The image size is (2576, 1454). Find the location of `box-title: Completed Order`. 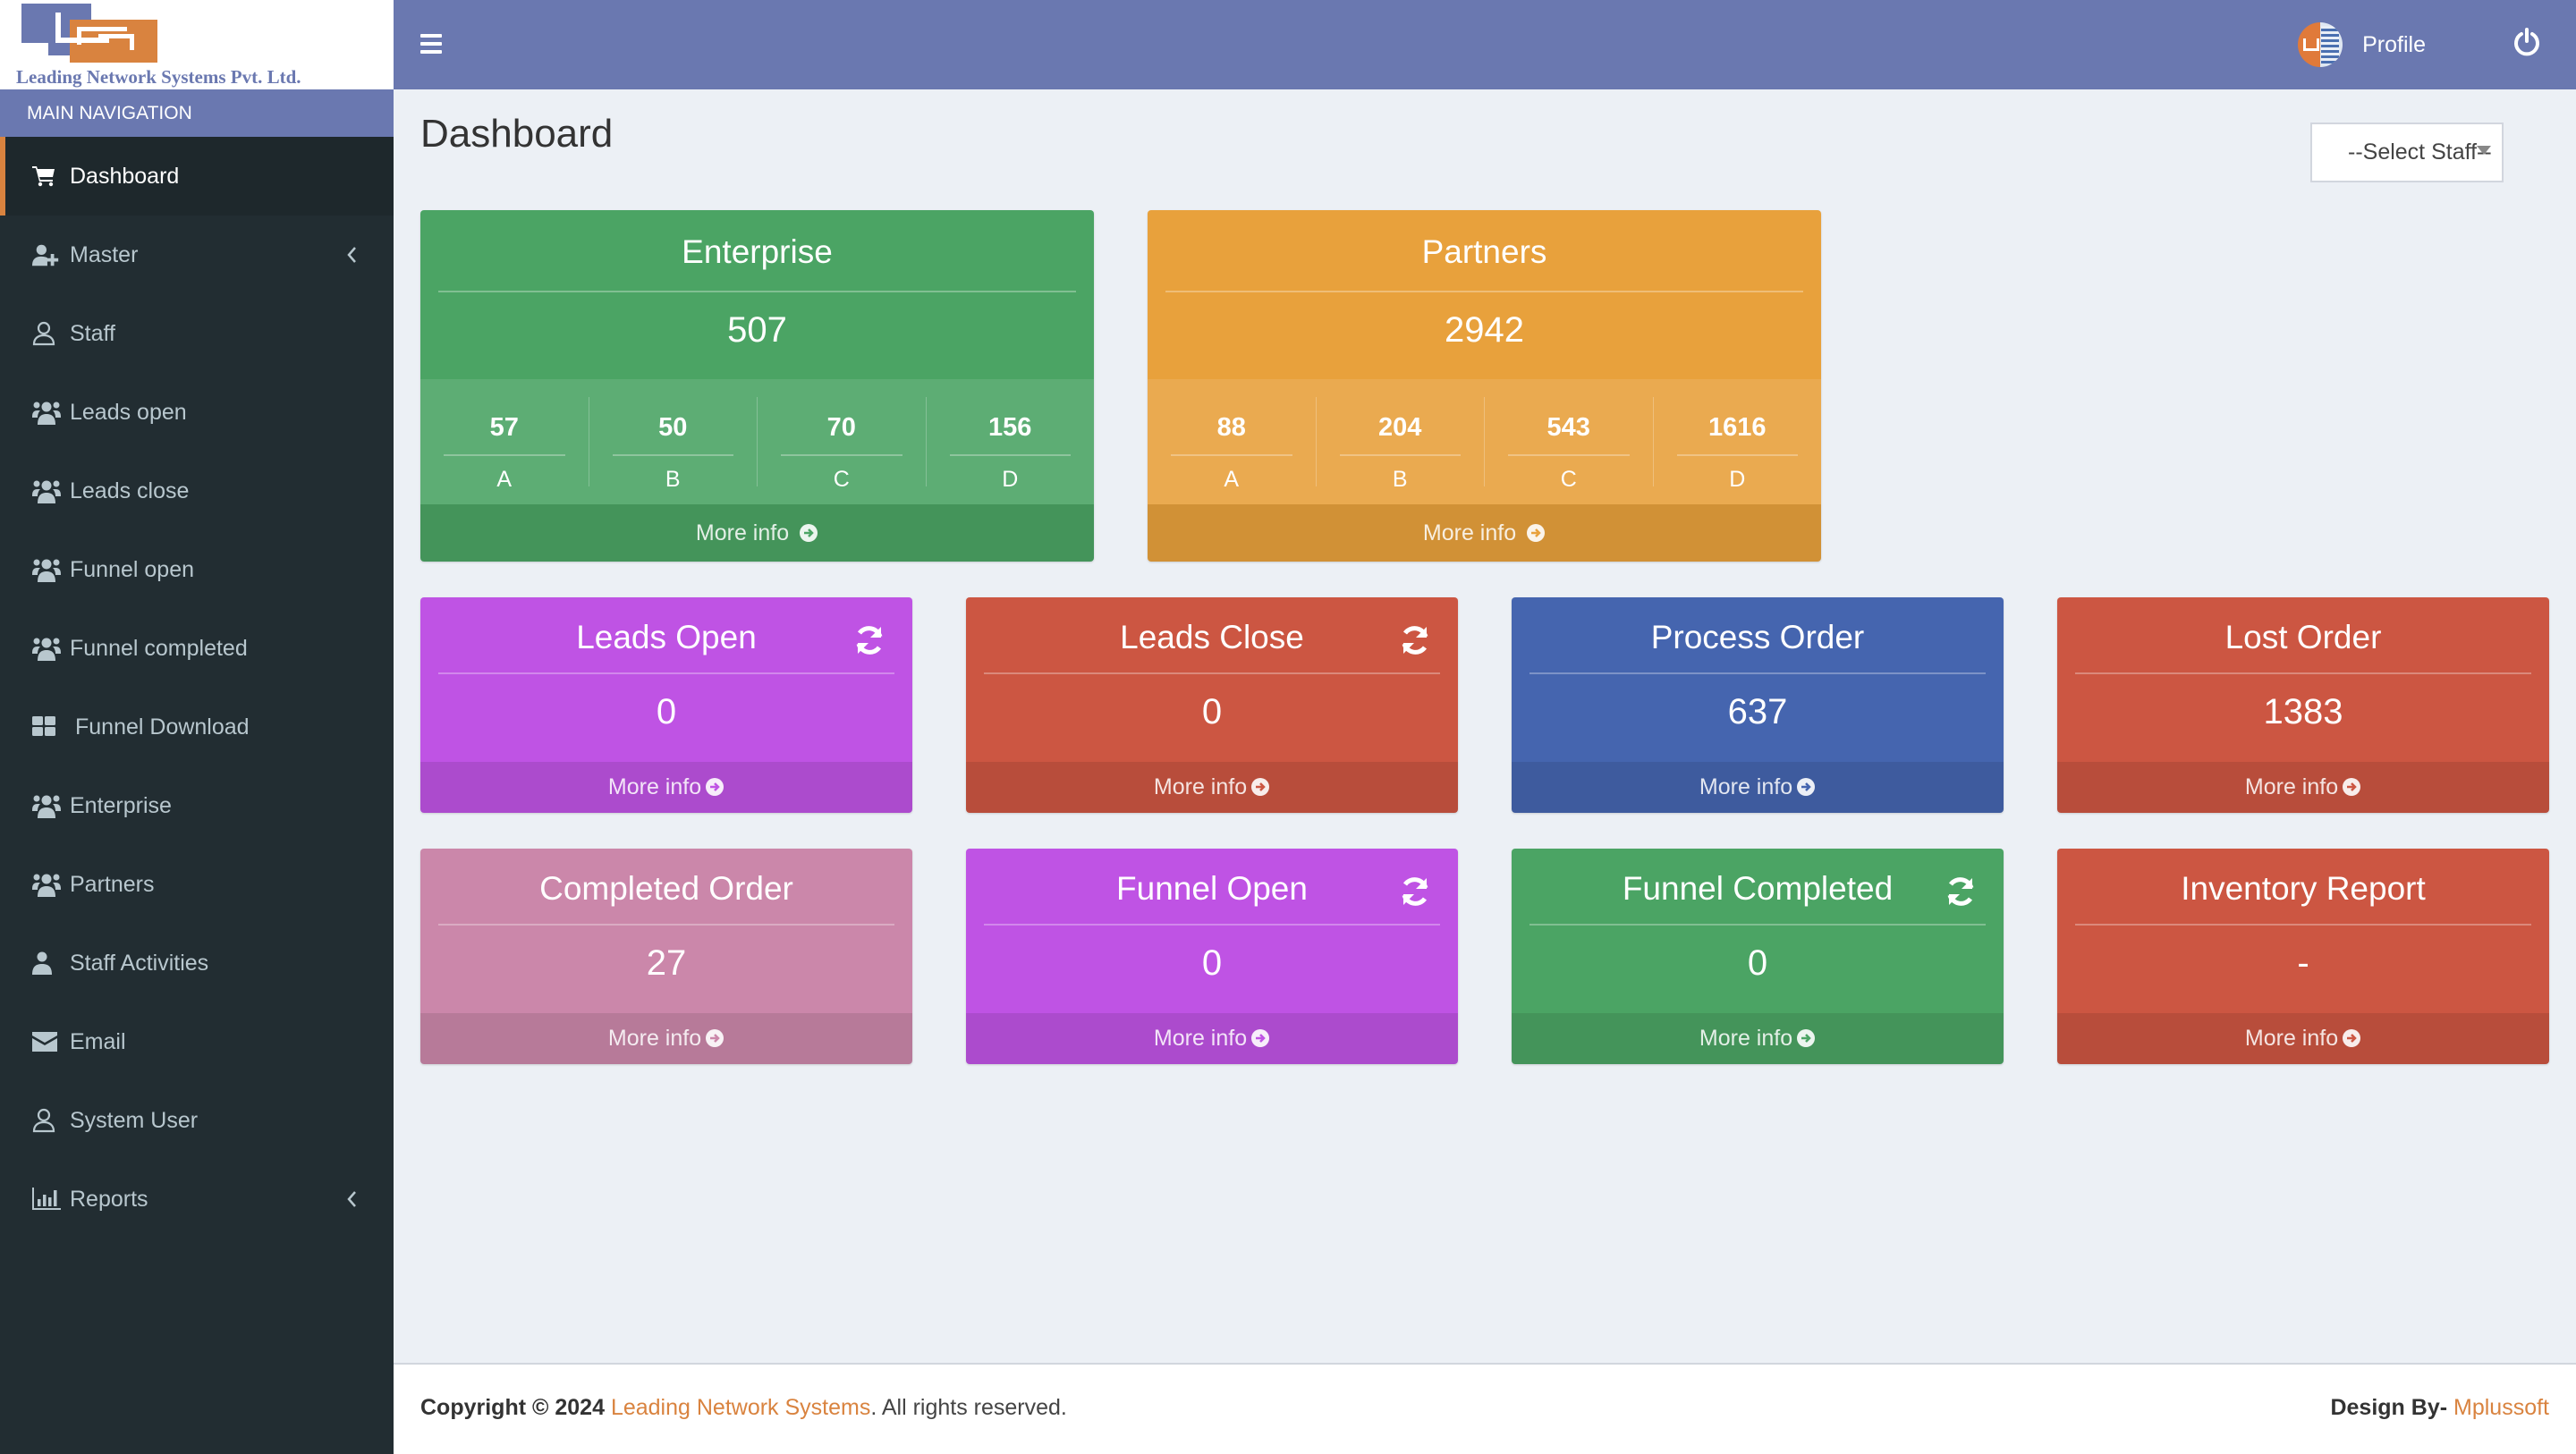

box-title: Completed Order is located at coordinates (666, 889).